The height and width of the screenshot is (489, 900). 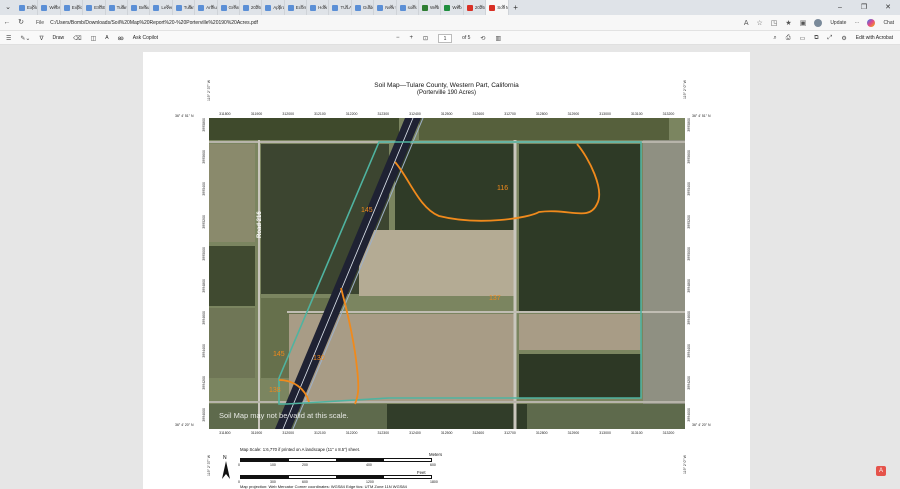 I want to click on browser-tab: Appra ✕, so click(x=273, y=7).